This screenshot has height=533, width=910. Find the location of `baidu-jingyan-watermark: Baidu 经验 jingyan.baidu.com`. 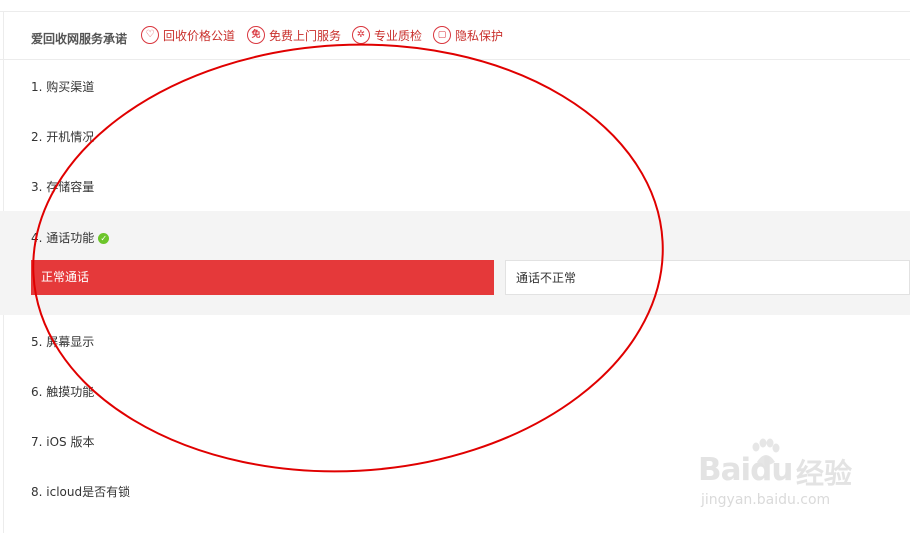

baidu-jingyan-watermark: Baidu 经验 jingyan.baidu.com is located at coordinates (783, 478).